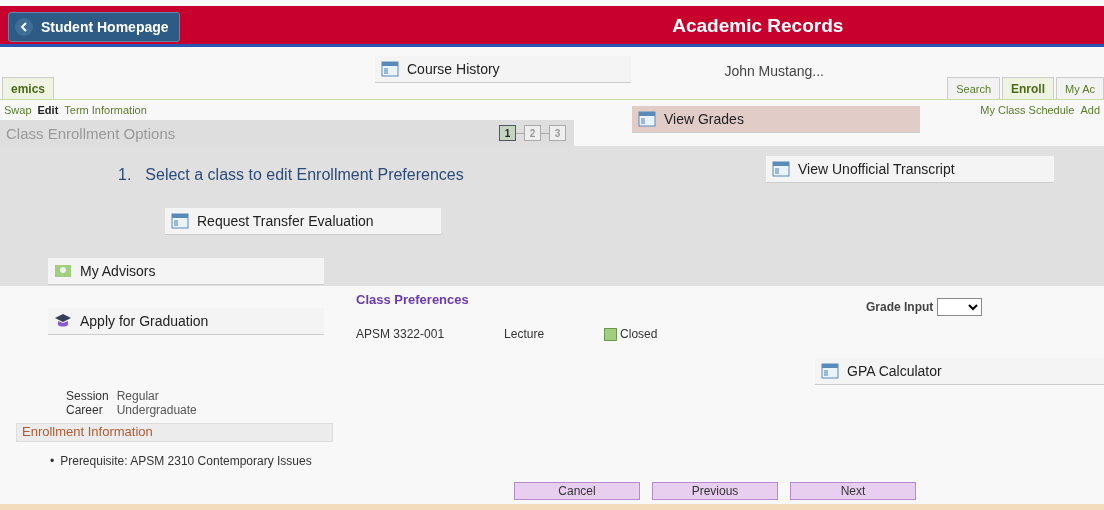  What do you see at coordinates (507, 133) in the screenshot?
I see `step-indicator: 1` at bounding box center [507, 133].